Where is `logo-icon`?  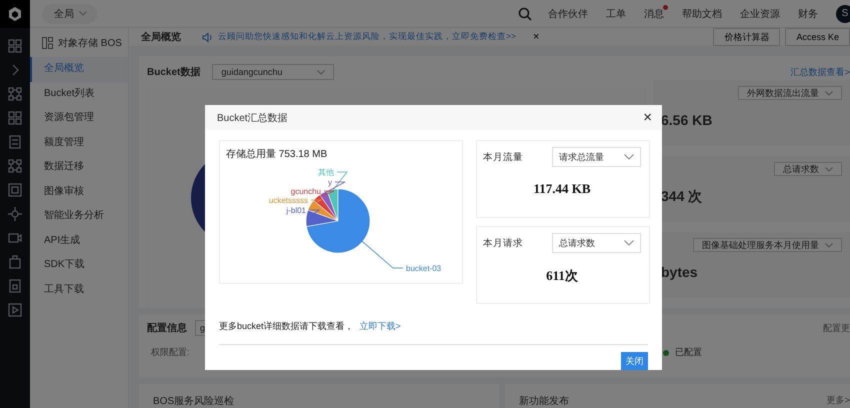
logo-icon is located at coordinates (15, 14).